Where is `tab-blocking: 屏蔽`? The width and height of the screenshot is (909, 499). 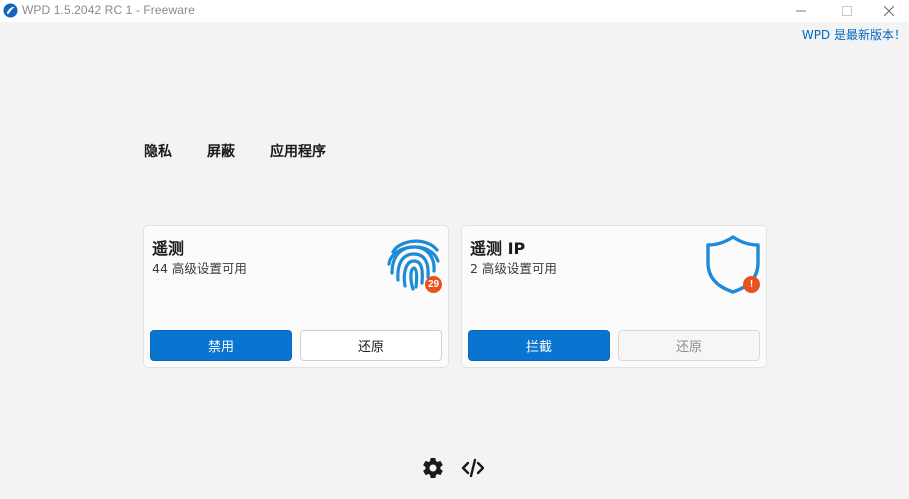
tab-blocking: 屏蔽 is located at coordinates (221, 151).